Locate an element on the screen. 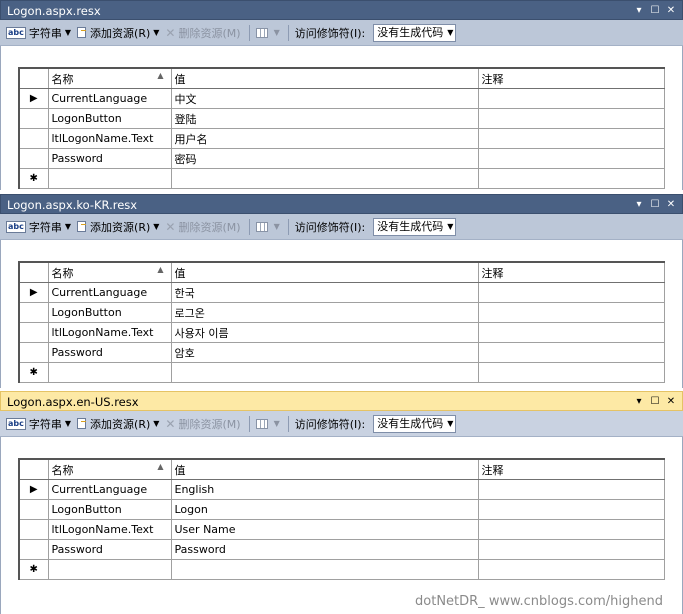  document-tab-title: Logon.aspx.resx ▾ ☐ ✕ is located at coordinates (341, 10).